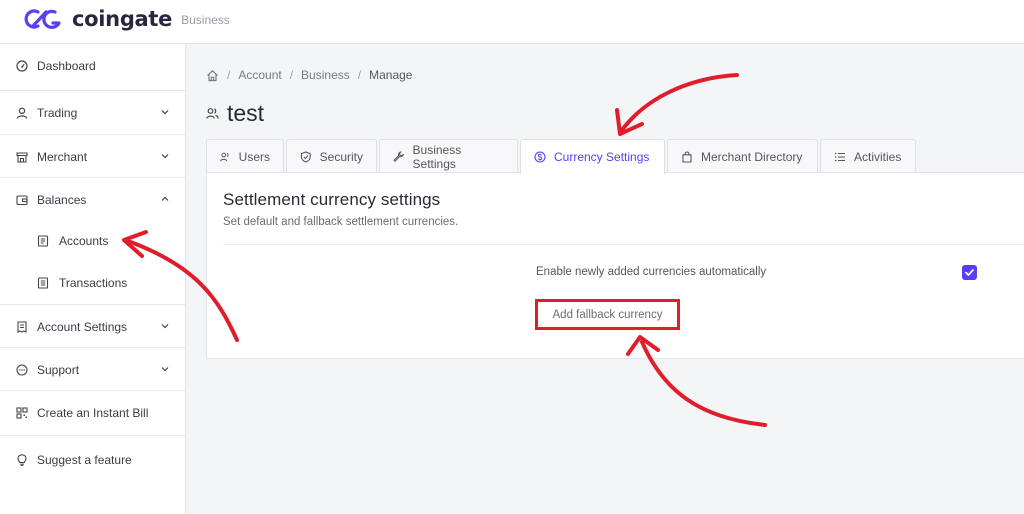  Describe the element at coordinates (839, 156) in the screenshot. I see `list-icon` at that location.